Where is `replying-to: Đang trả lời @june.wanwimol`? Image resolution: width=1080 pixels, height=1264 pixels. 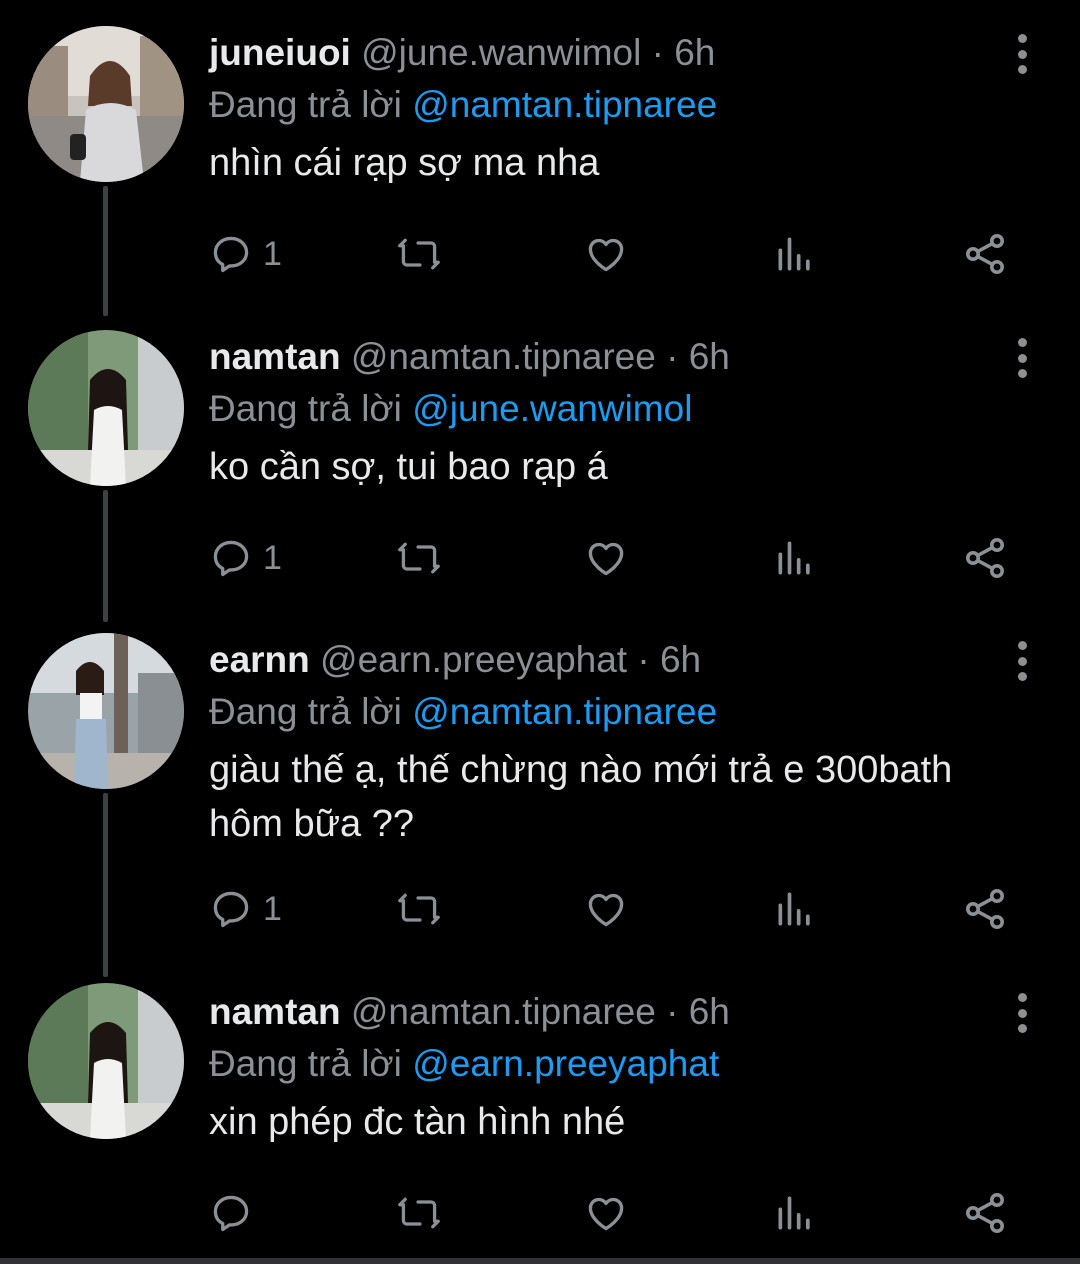 replying-to: Đang trả lời @june.wanwimol is located at coordinates (614, 409).